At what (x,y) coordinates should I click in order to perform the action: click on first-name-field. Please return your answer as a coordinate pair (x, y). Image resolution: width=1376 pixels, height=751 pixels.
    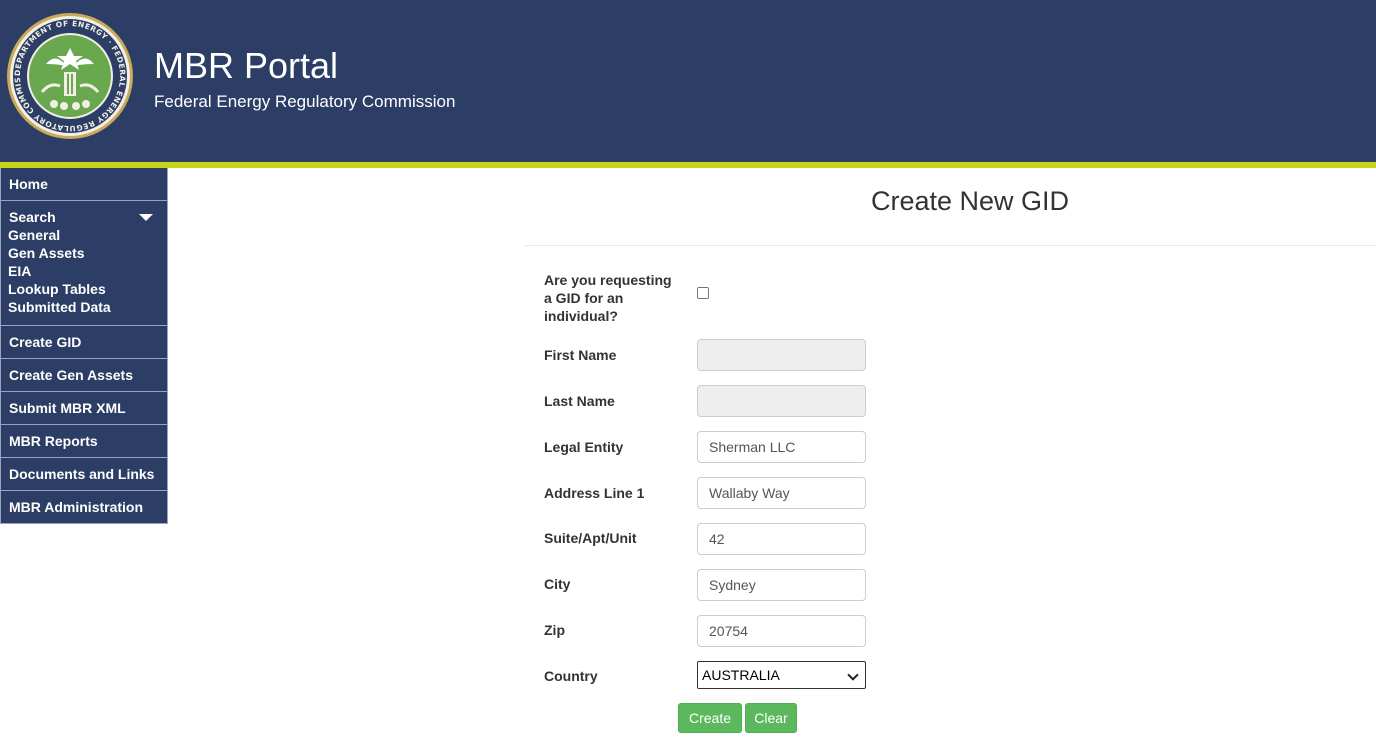
    Looking at the image, I should click on (781, 355).